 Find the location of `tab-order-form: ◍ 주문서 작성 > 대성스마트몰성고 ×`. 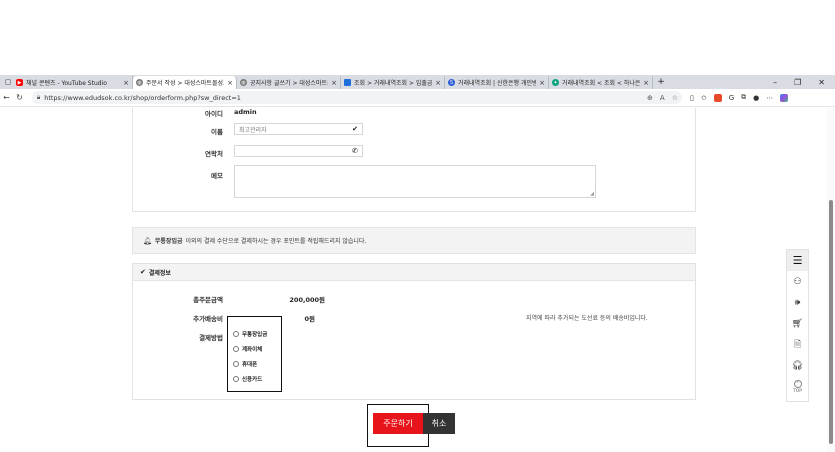

tab-order-form: ◍ 주문서 작성 > 대성스마트몰성고 × is located at coordinates (185, 82).